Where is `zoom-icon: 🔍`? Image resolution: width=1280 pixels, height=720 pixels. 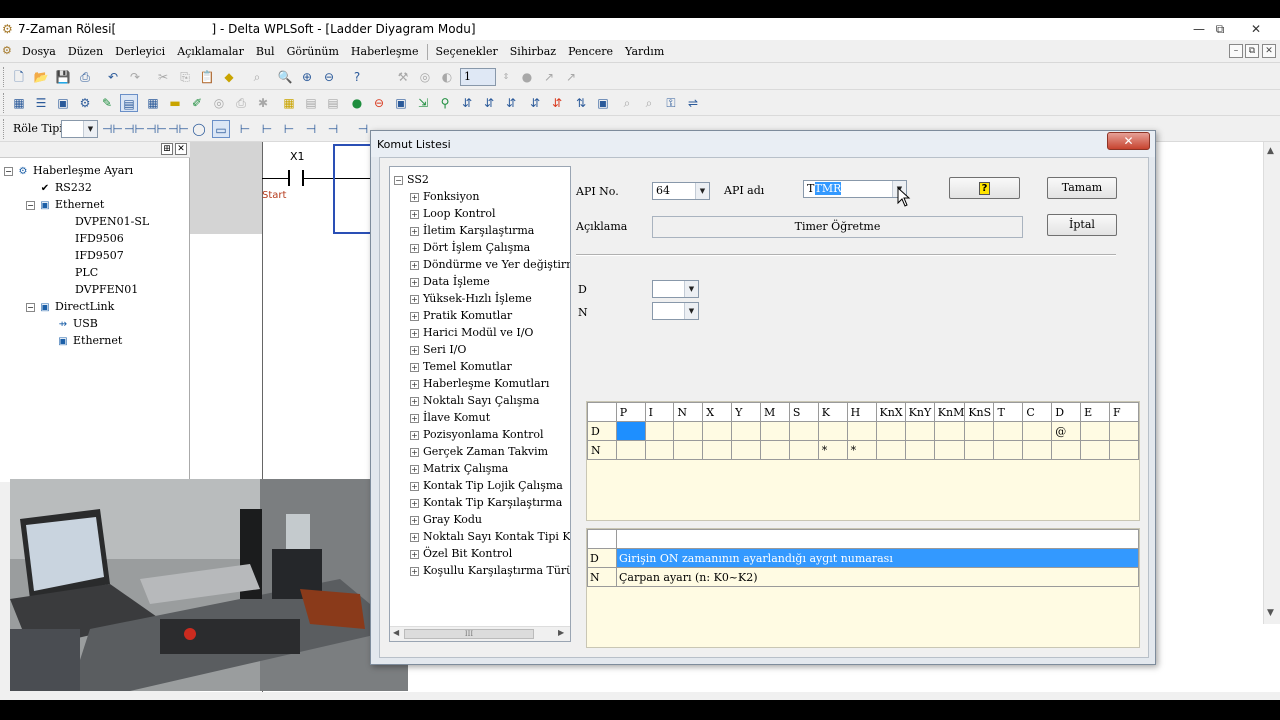 zoom-icon: 🔍 is located at coordinates (285, 77).